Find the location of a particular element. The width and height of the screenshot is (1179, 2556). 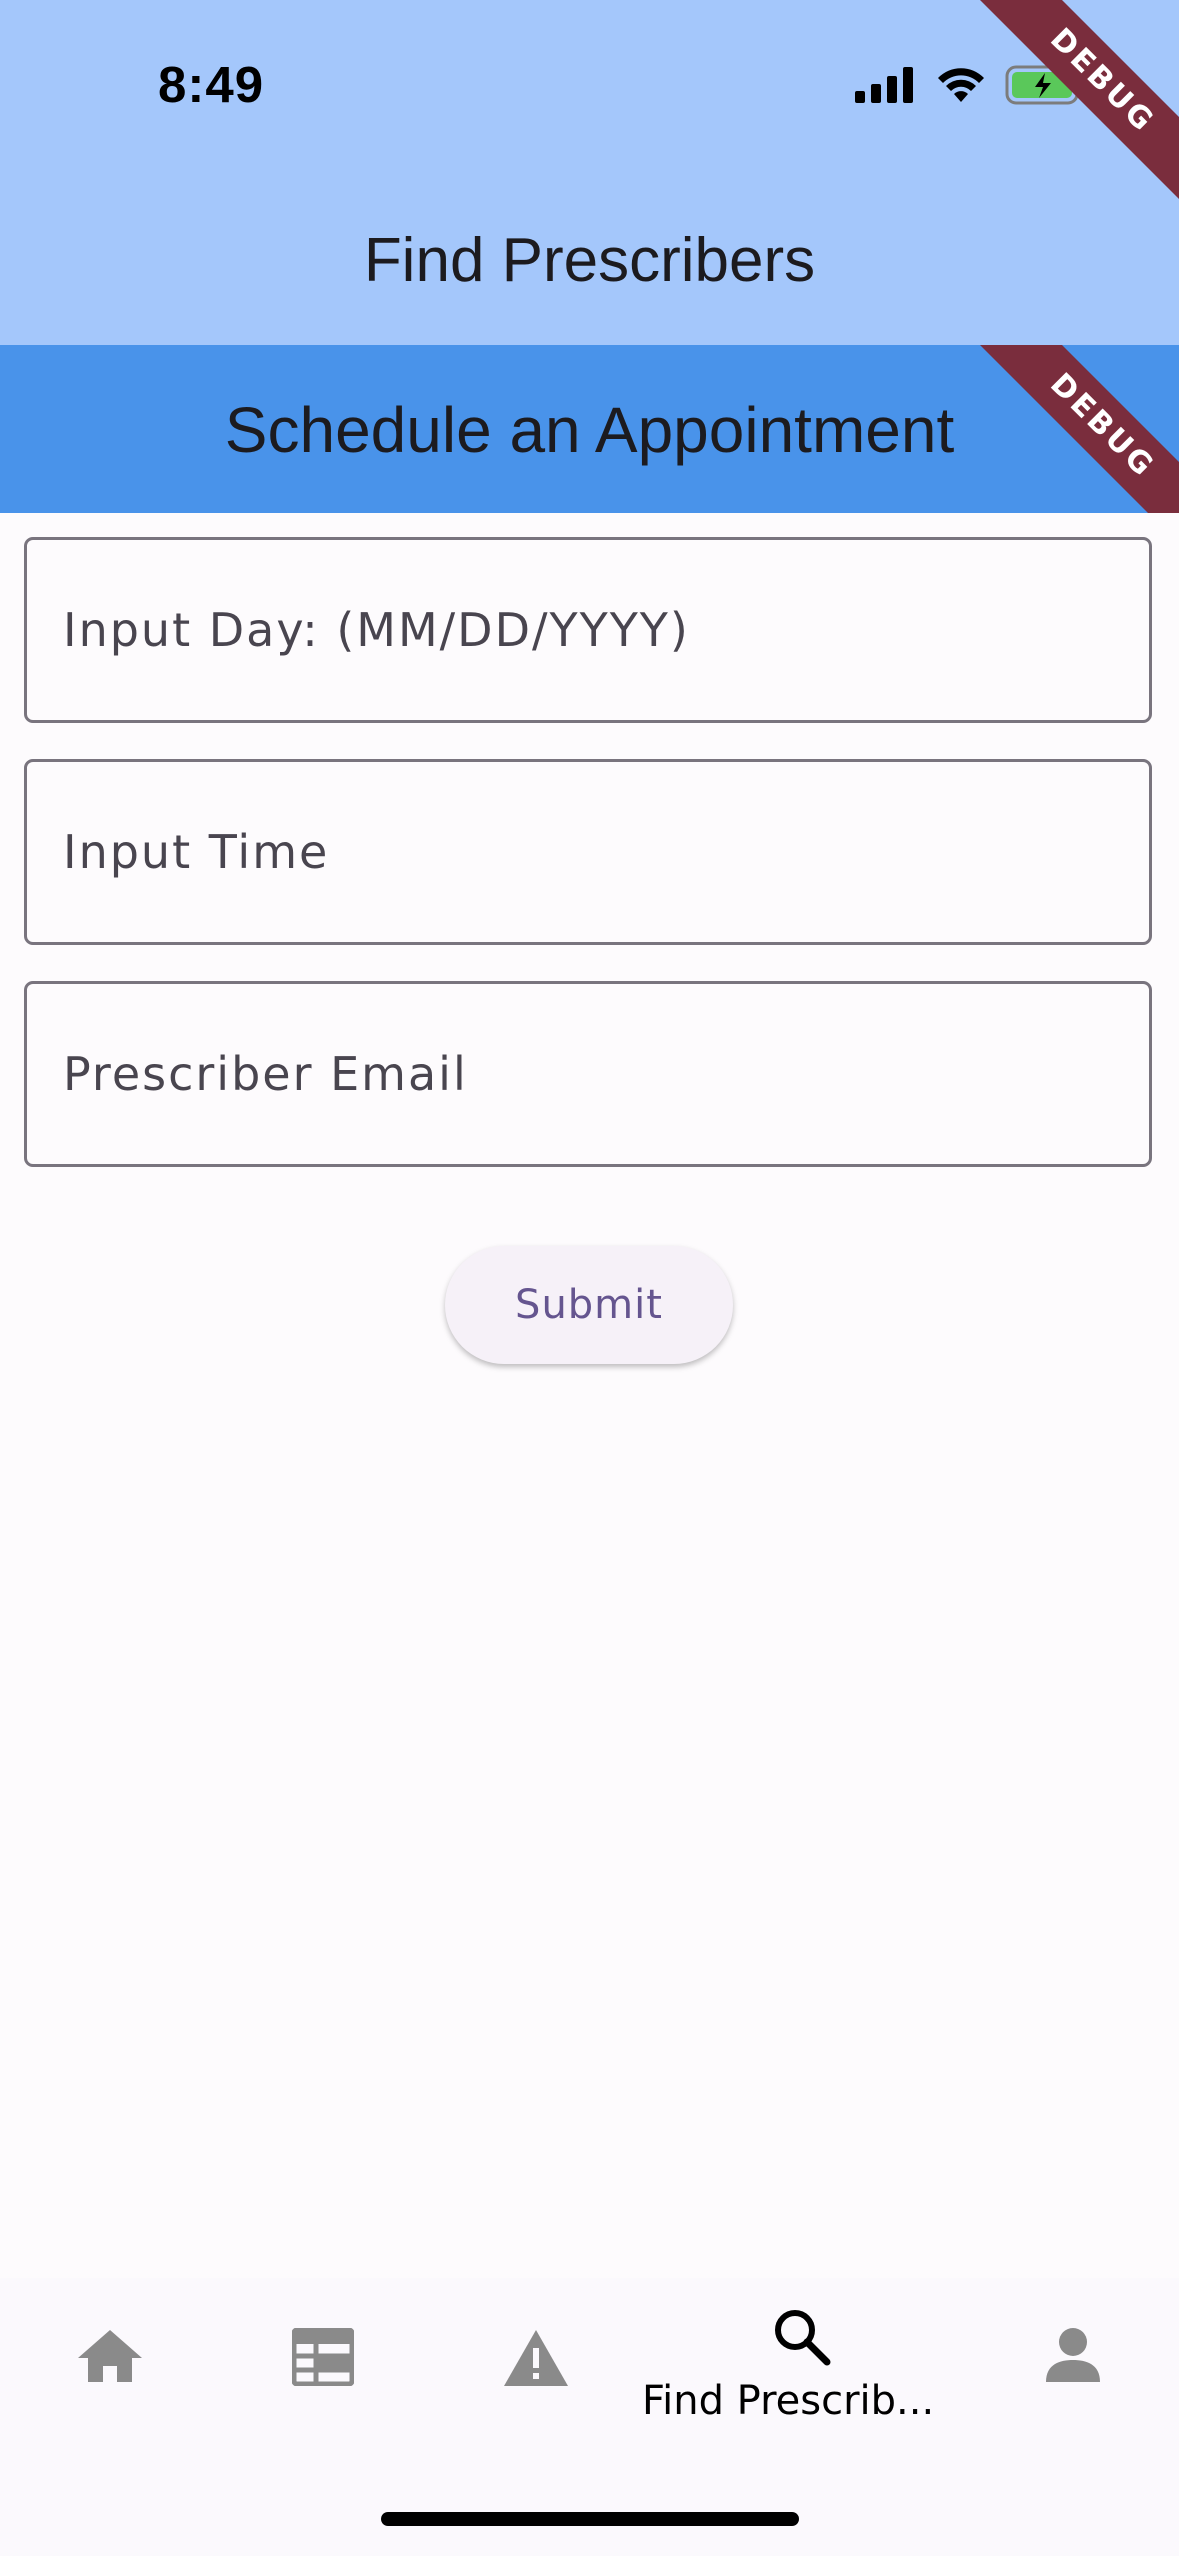

home-icon is located at coordinates (110, 2356).